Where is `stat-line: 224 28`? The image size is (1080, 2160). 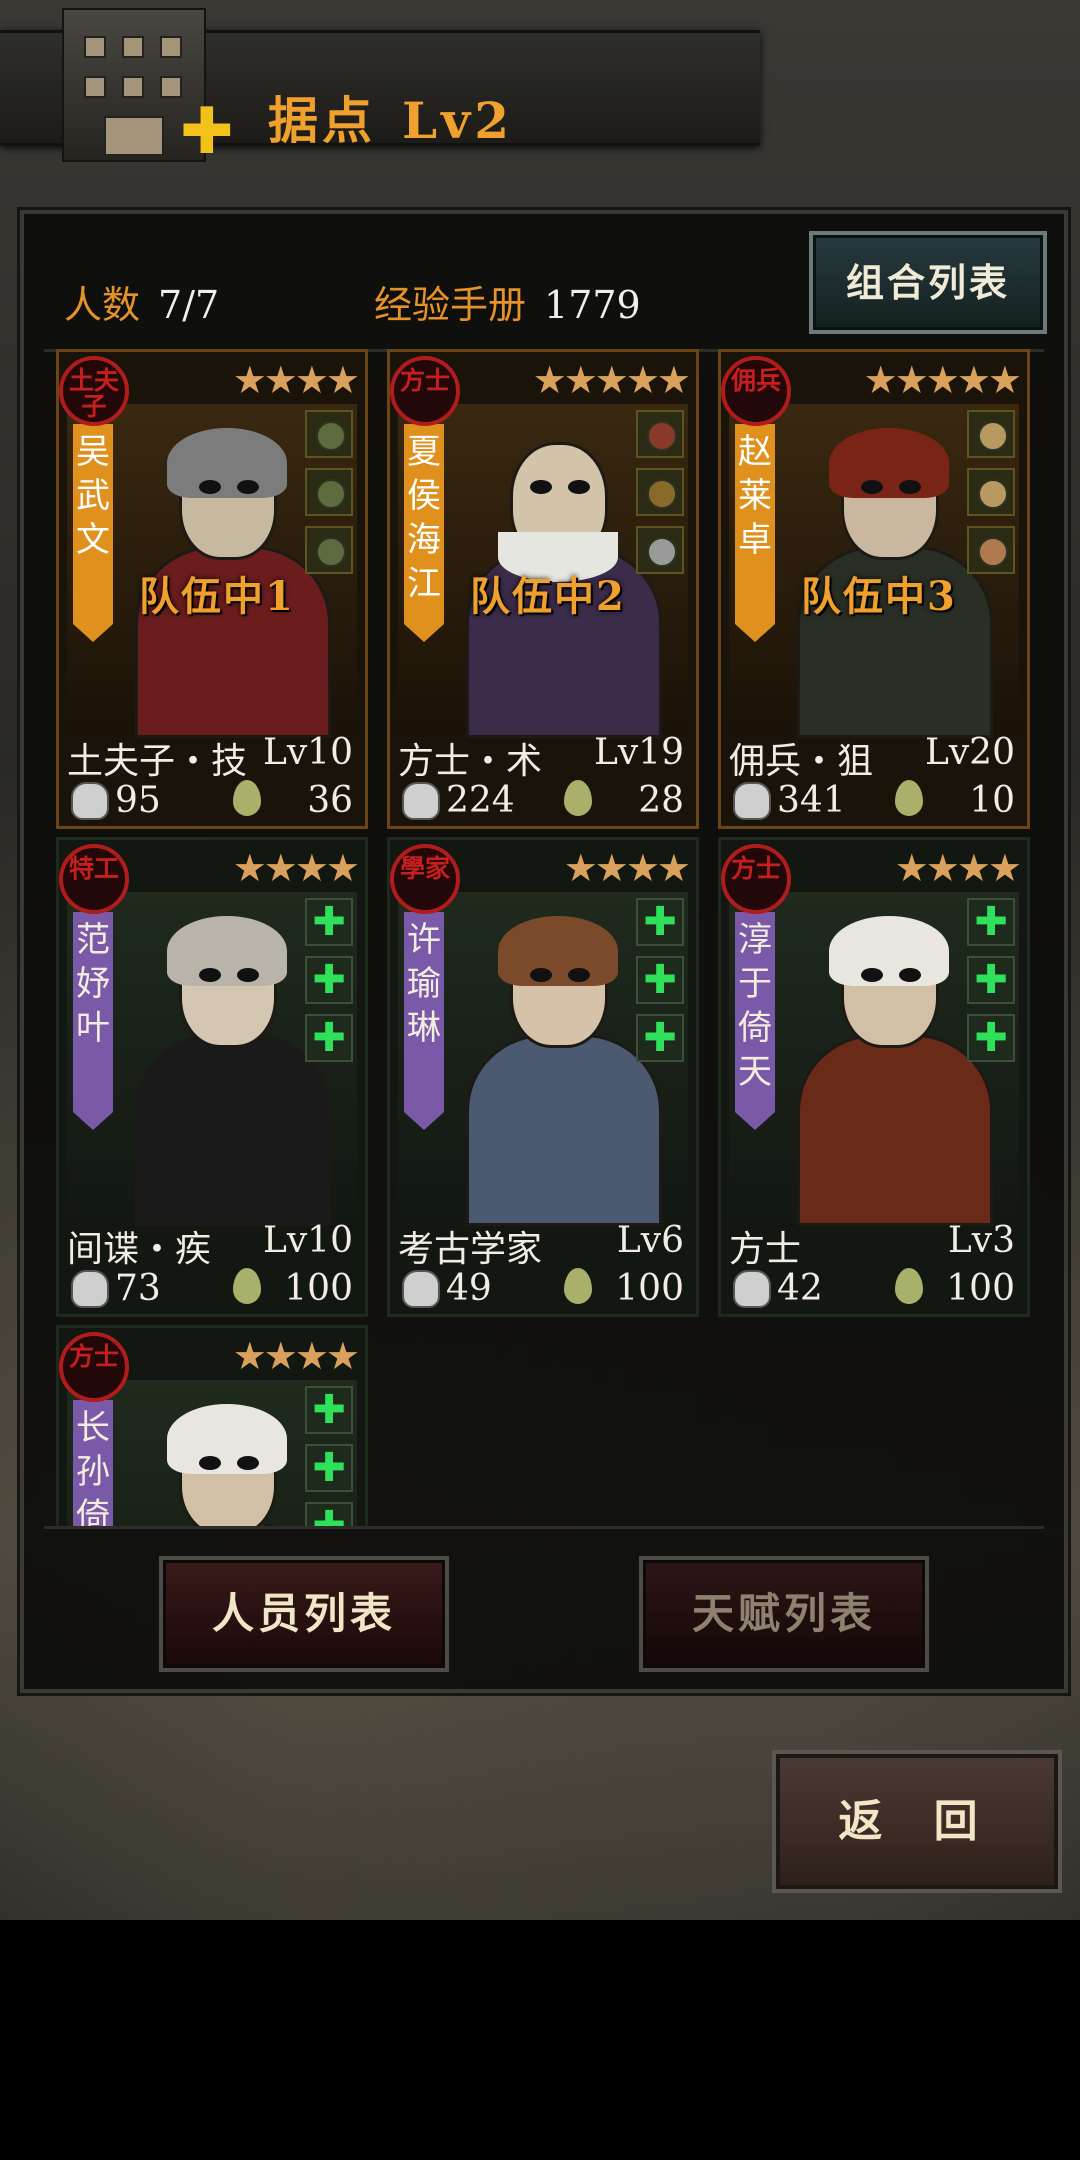 stat-line: 224 28 is located at coordinates (544, 800).